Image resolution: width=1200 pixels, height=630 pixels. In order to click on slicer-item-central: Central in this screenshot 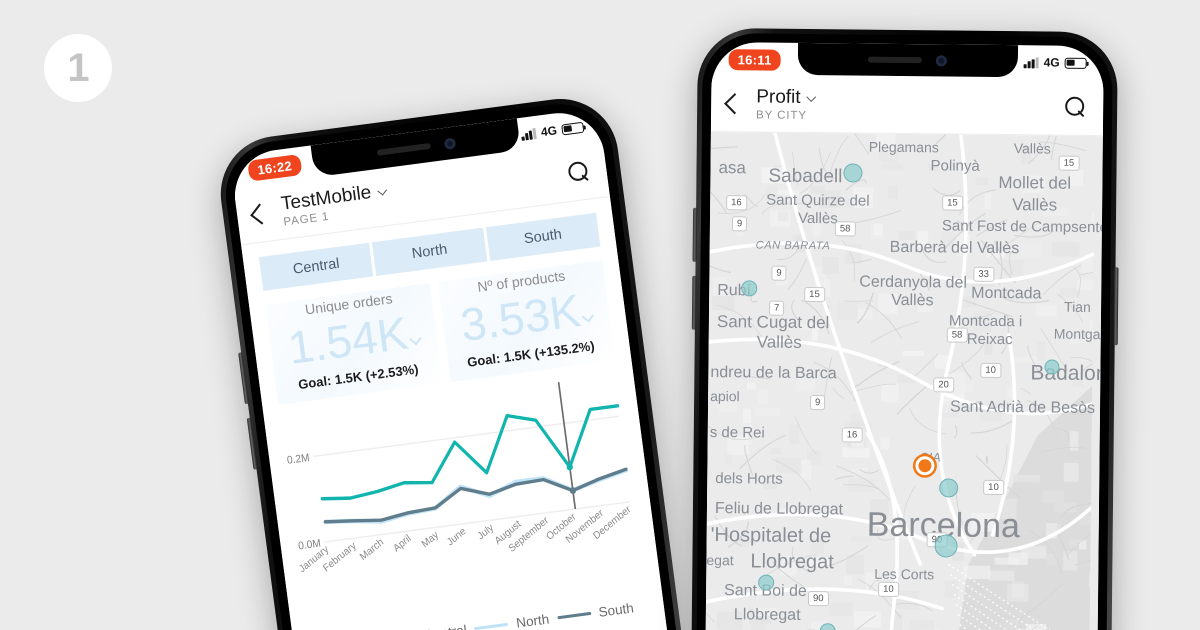, I will do `click(316, 266)`.